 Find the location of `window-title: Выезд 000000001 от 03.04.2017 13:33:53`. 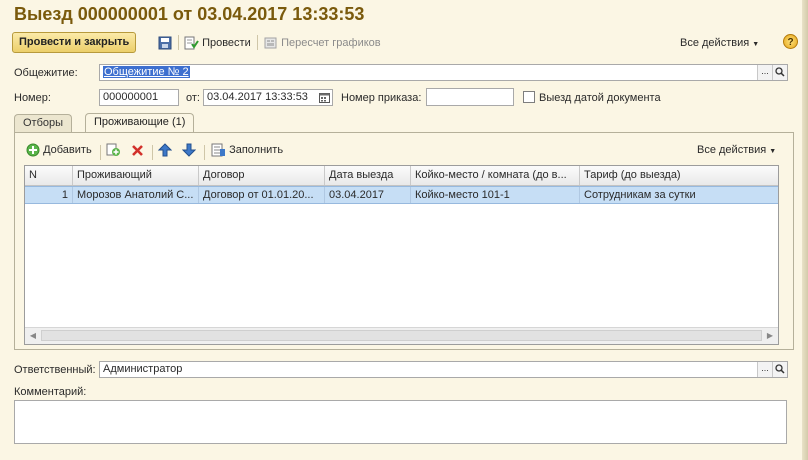

window-title: Выезд 000000001 от 03.04.2017 13:33:53 is located at coordinates (189, 14).